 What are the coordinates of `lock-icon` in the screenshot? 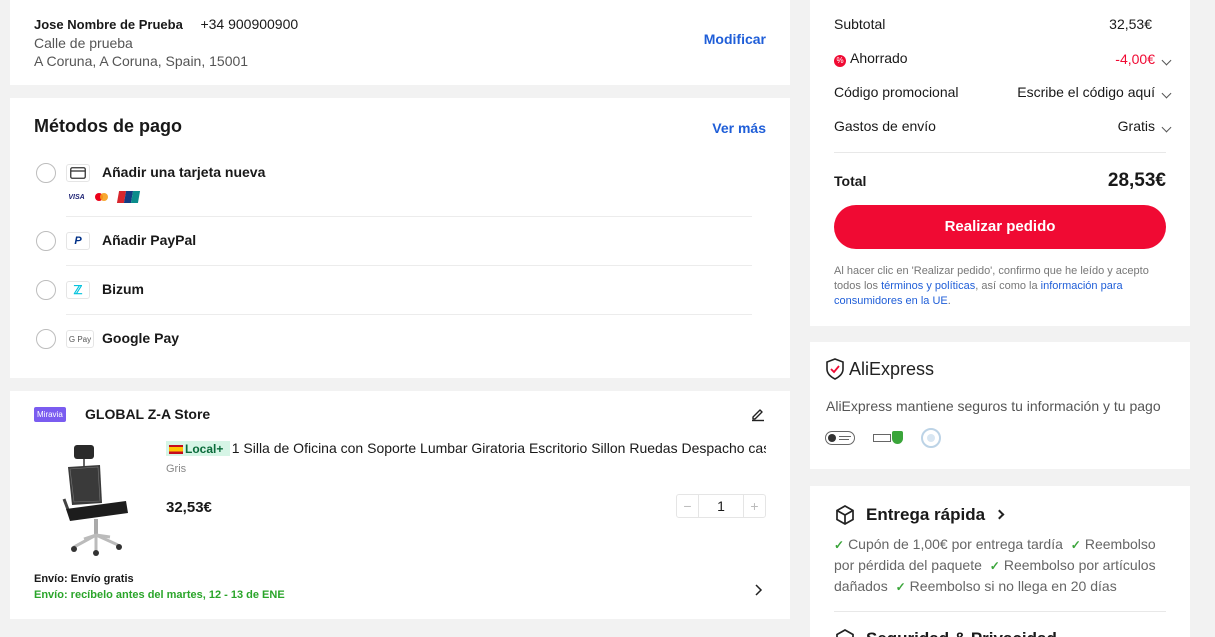 It's located at (845, 632).